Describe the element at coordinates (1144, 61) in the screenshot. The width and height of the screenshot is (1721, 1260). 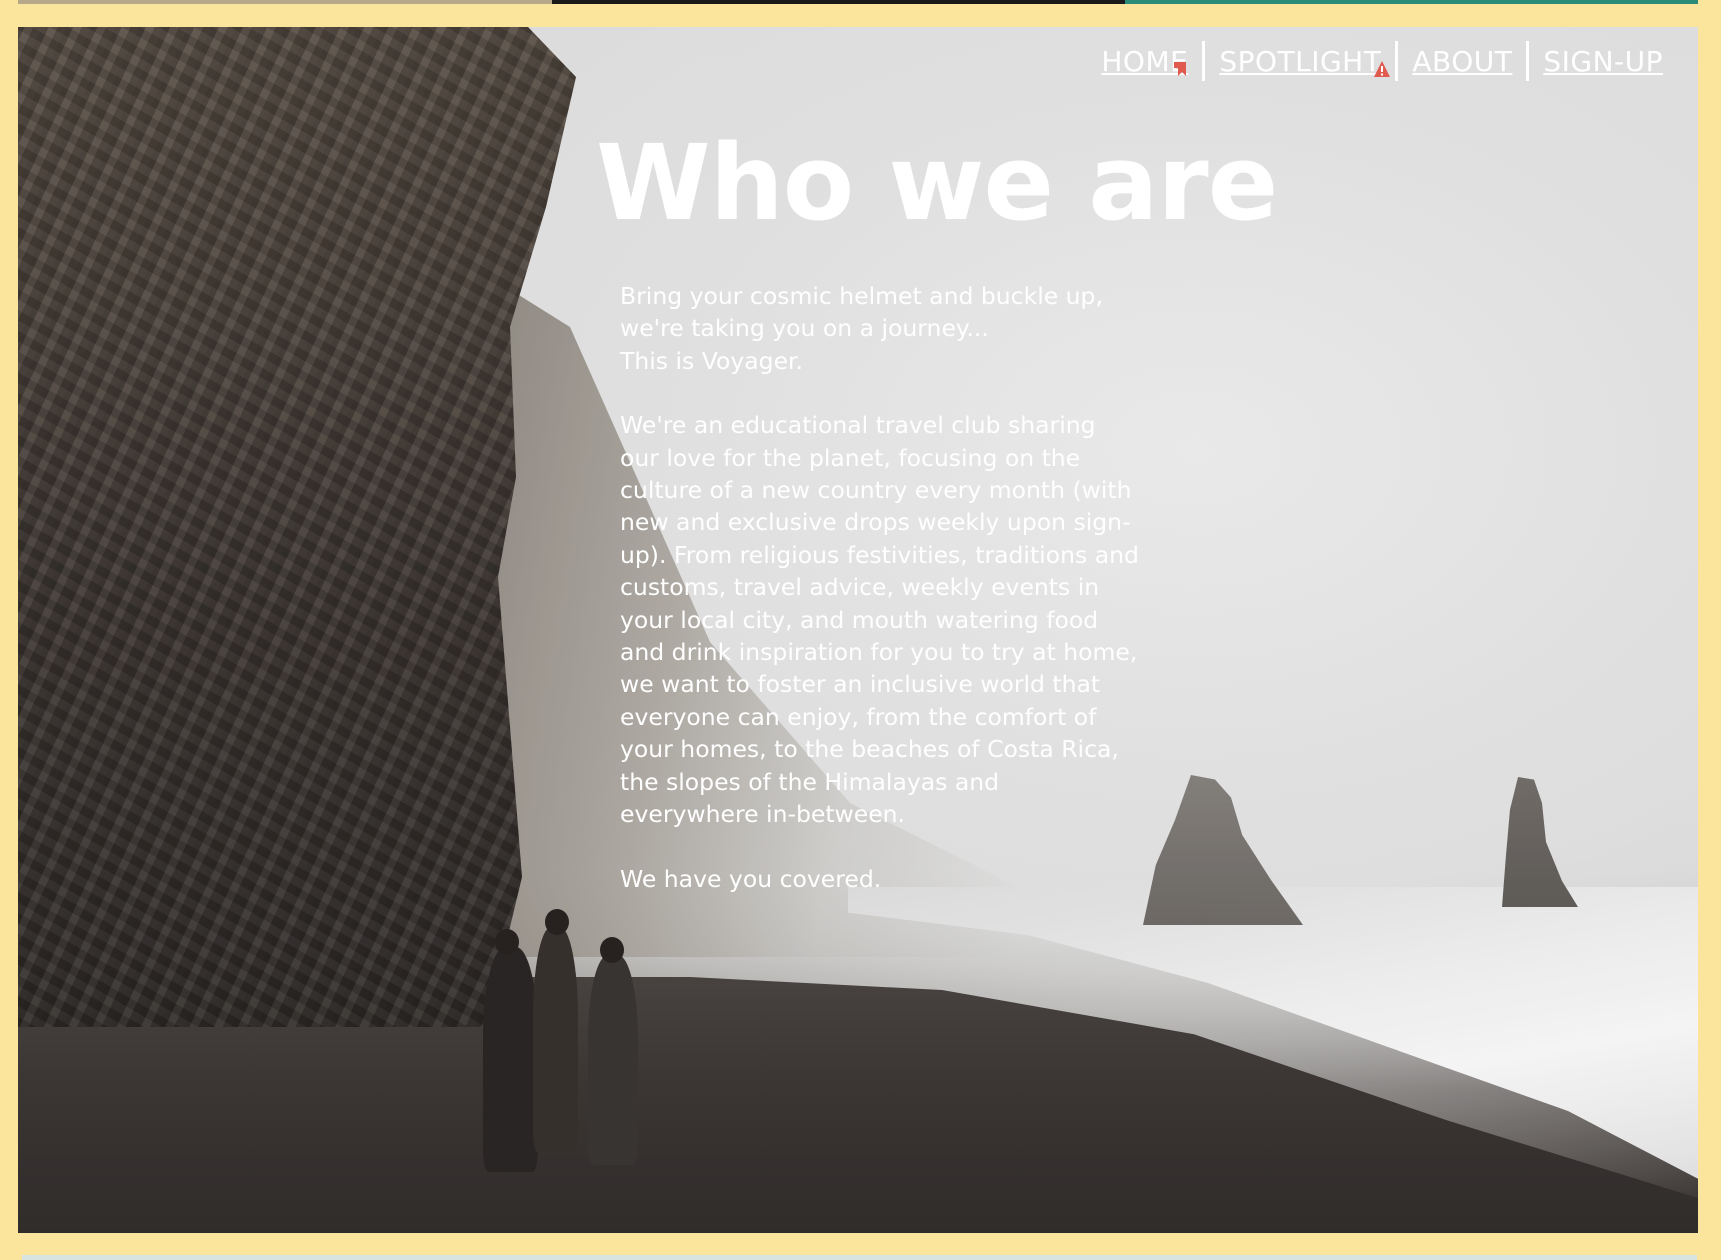
I see `nav-home-link: HOME` at that location.